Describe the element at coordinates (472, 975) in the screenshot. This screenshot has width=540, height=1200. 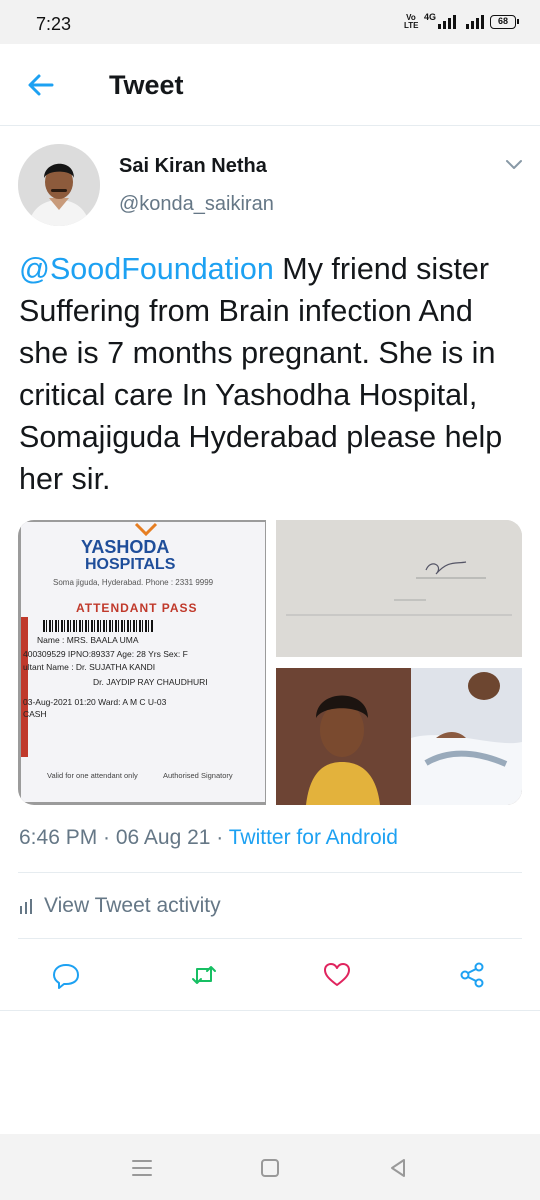
I see `share-icon` at that location.